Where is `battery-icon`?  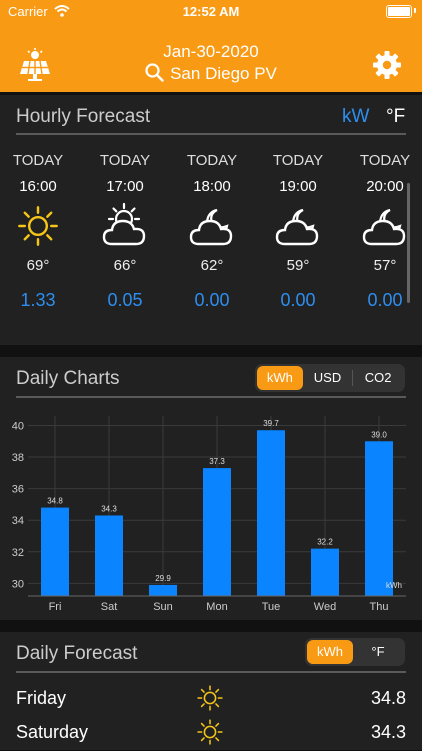
battery-icon is located at coordinates (399, 11).